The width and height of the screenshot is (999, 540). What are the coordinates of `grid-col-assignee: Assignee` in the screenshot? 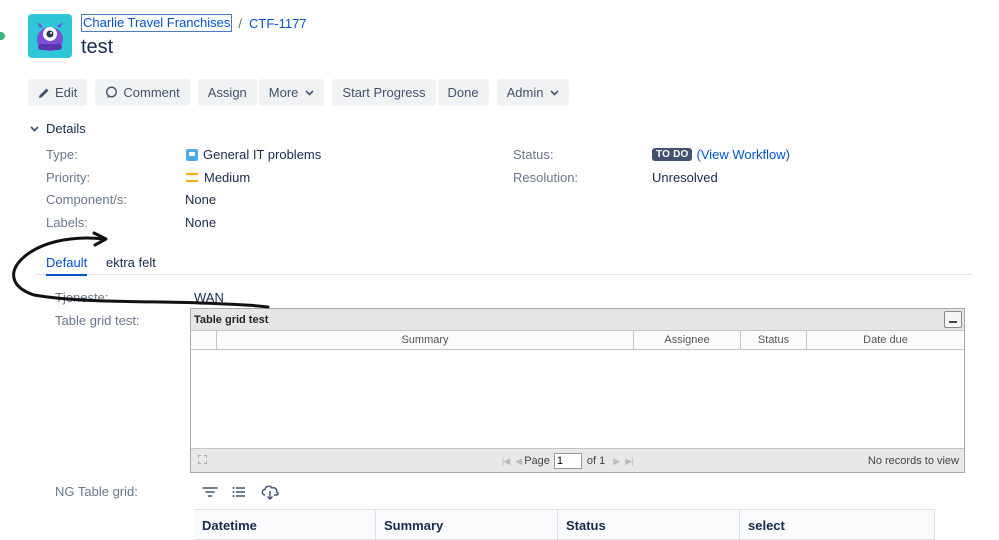 It's located at (687, 340).